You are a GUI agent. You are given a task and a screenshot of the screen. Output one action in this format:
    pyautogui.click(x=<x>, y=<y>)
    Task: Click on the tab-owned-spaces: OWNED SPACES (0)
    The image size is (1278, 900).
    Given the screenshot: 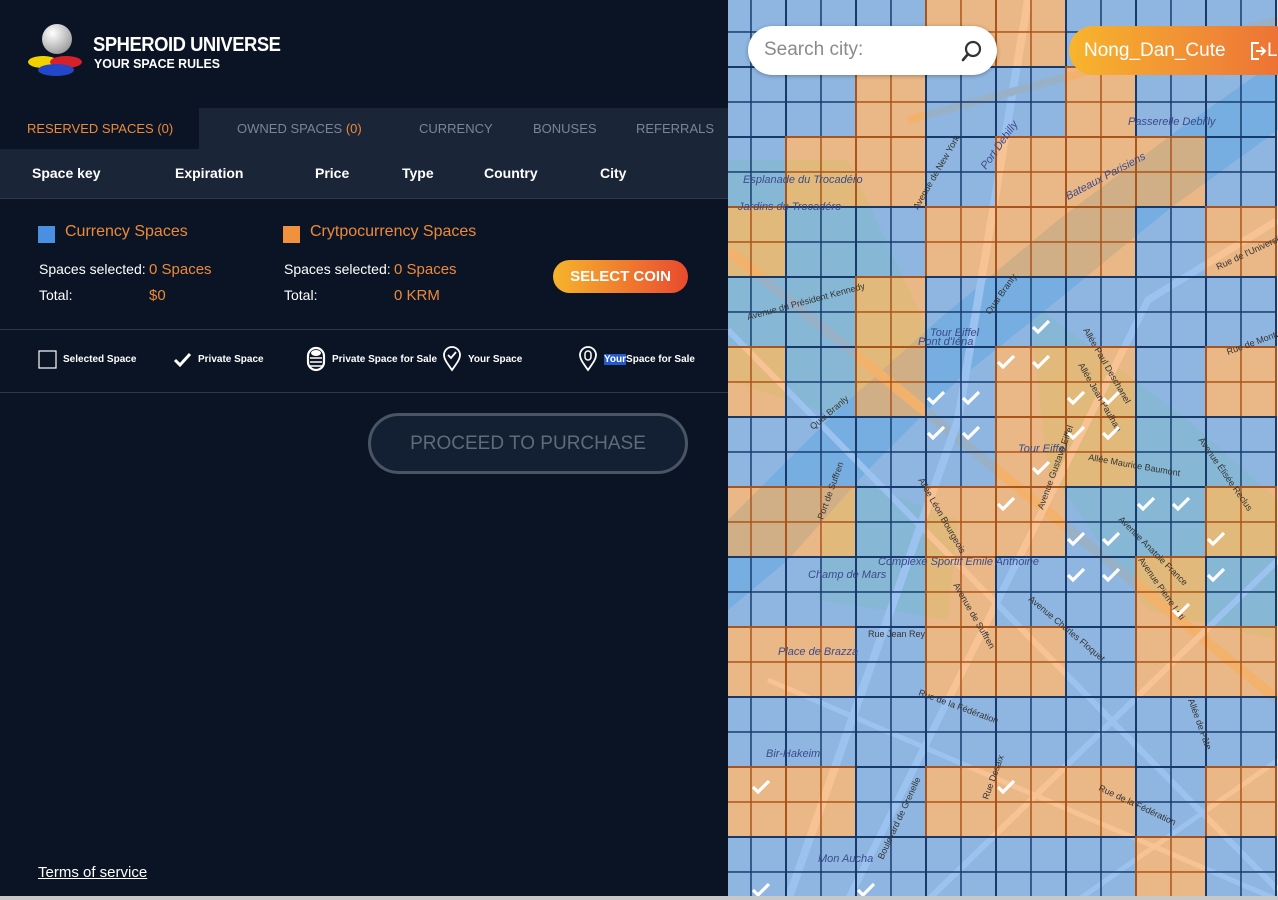 What is the action you would take?
    pyautogui.click(x=299, y=128)
    